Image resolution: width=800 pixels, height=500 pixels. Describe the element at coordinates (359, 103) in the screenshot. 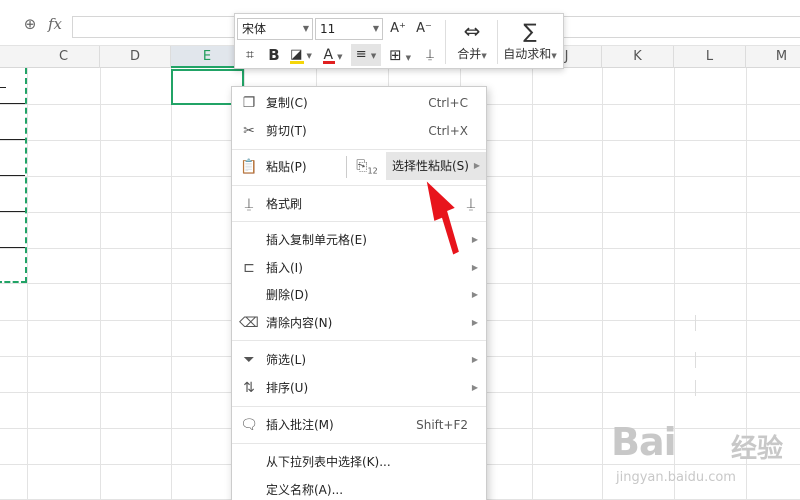

I see `menu-item-copy: ❐ 复制(C) Ctrl+C` at that location.